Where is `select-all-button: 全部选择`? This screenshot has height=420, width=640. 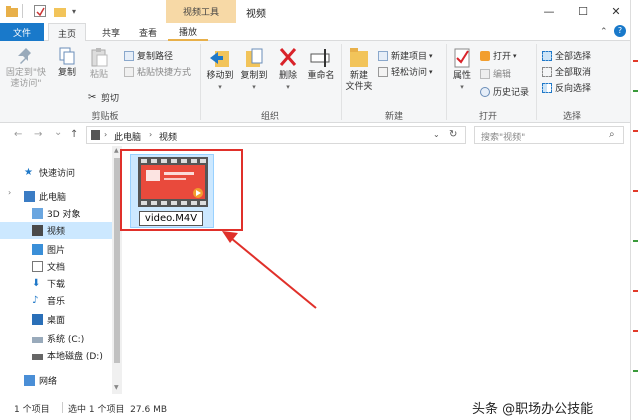 select-all-button: 全部选择 is located at coordinates (566, 55).